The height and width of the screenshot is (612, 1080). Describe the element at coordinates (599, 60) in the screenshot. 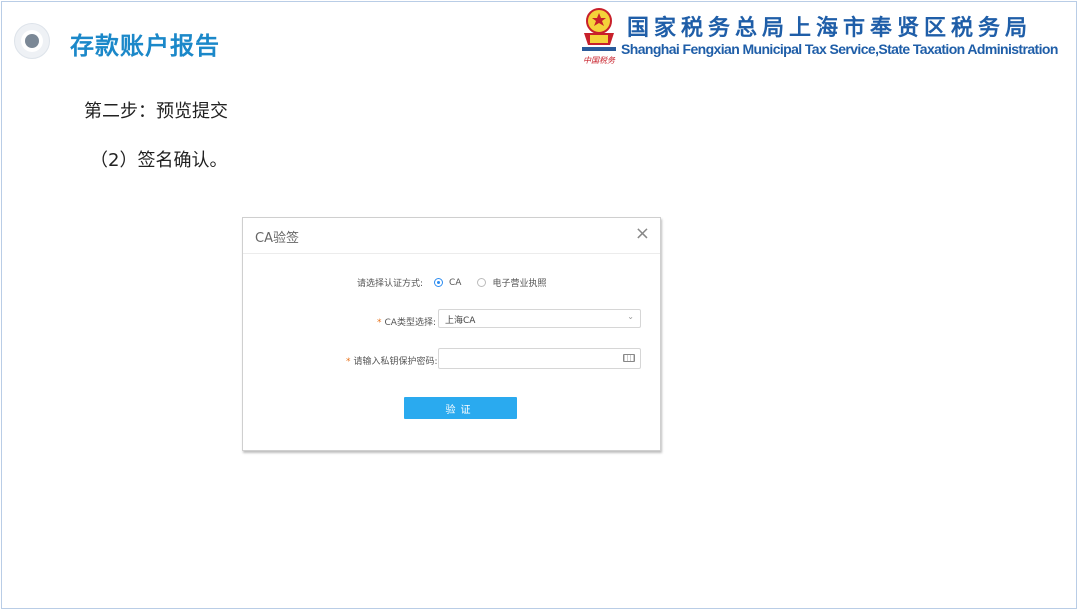

I see `emblem-caption: 中国税务` at that location.